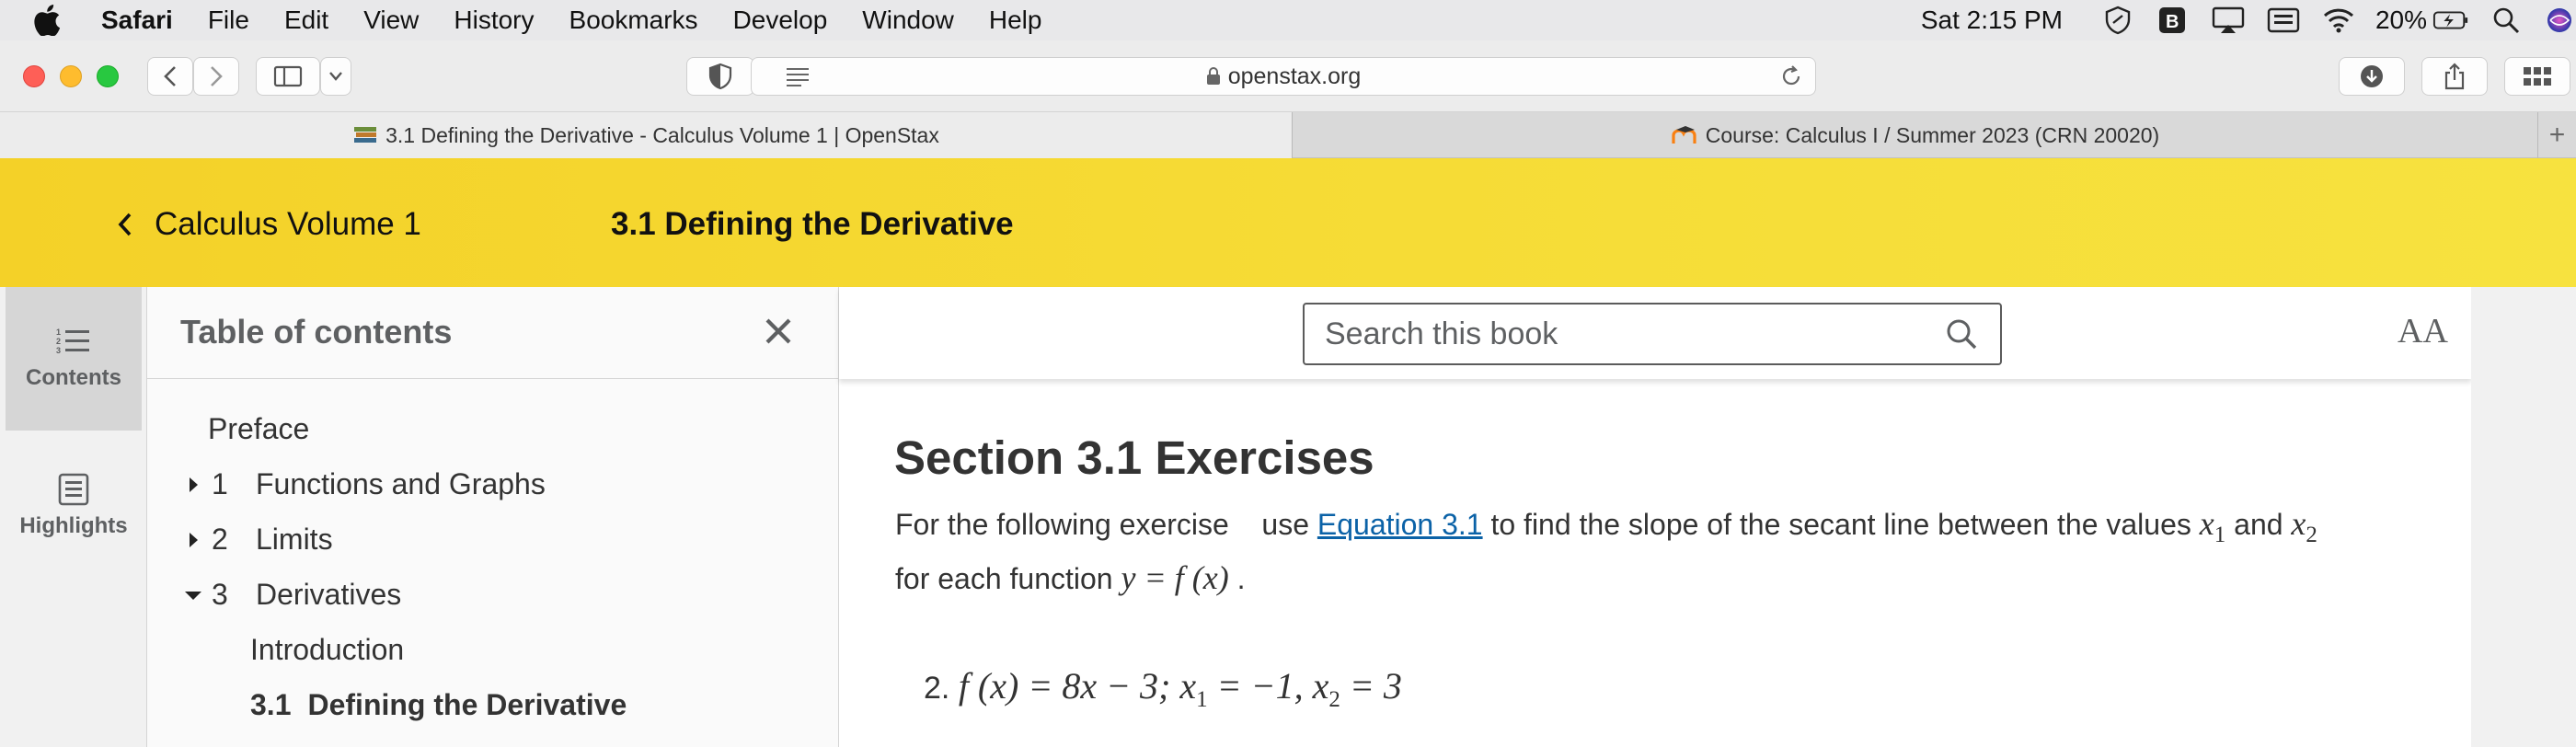 This screenshot has width=2576, height=747. I want to click on keyboard-switcher-icon, so click(2283, 20).